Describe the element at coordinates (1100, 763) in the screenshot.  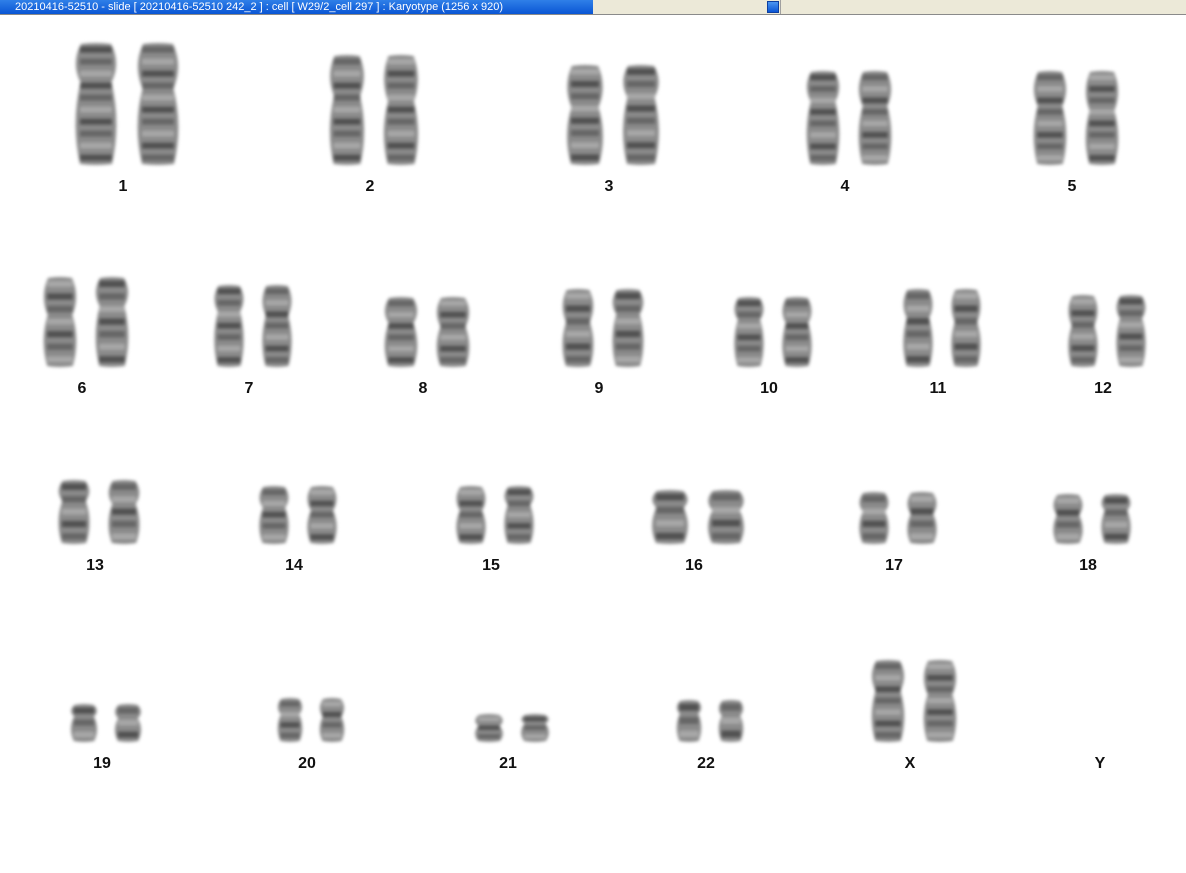
I see `chromosome-label: Y` at that location.